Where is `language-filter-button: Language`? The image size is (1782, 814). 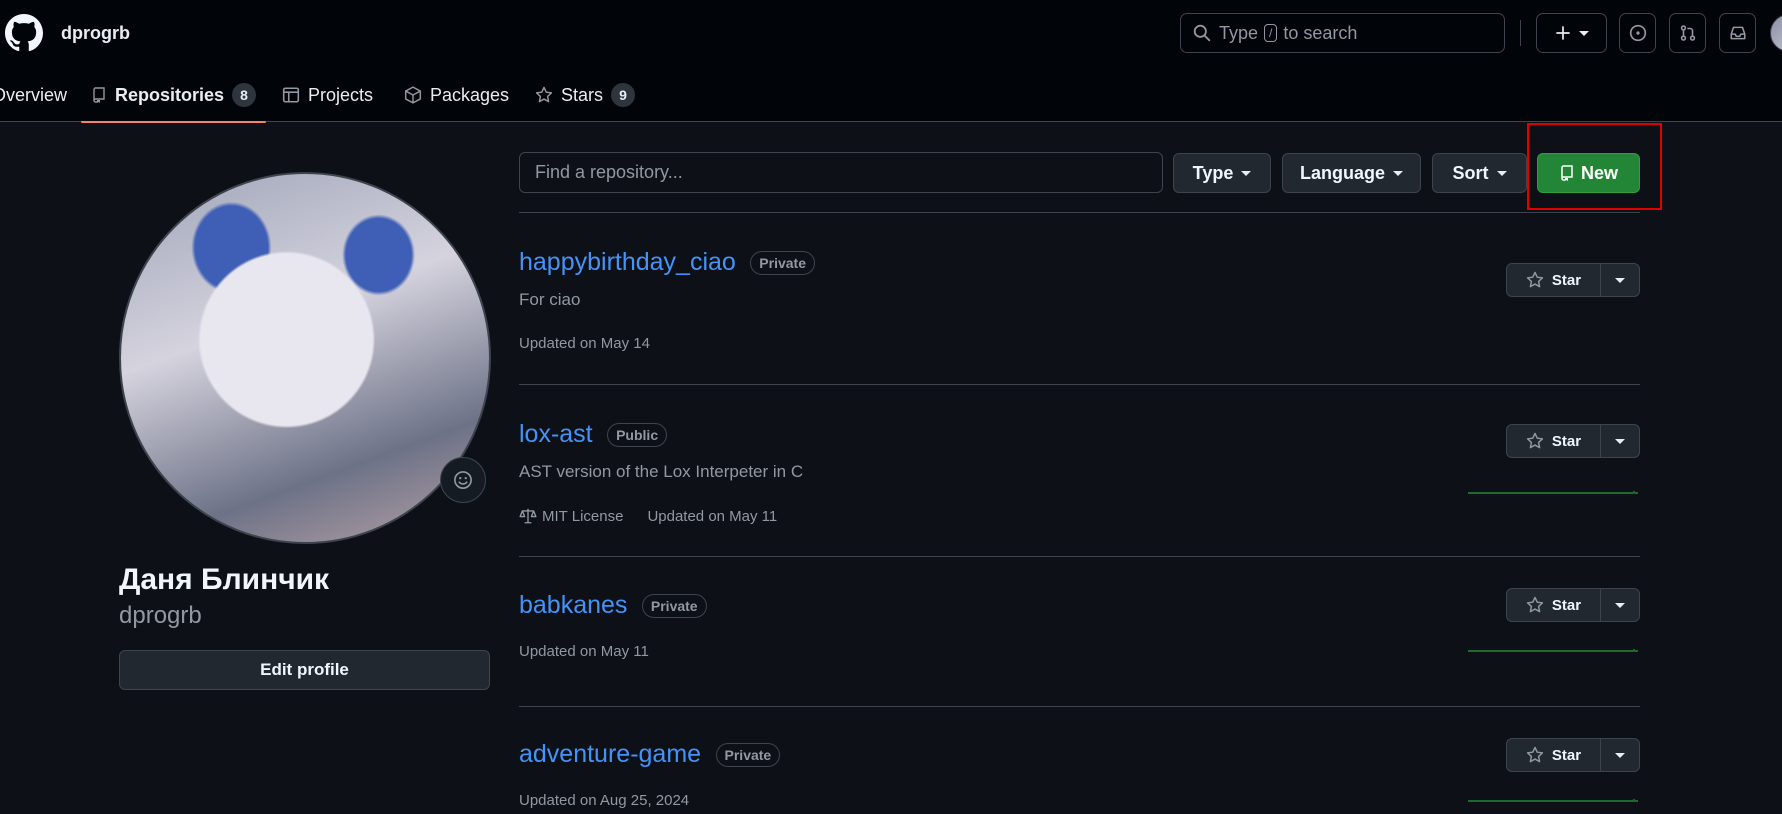 language-filter-button: Language is located at coordinates (1351, 173).